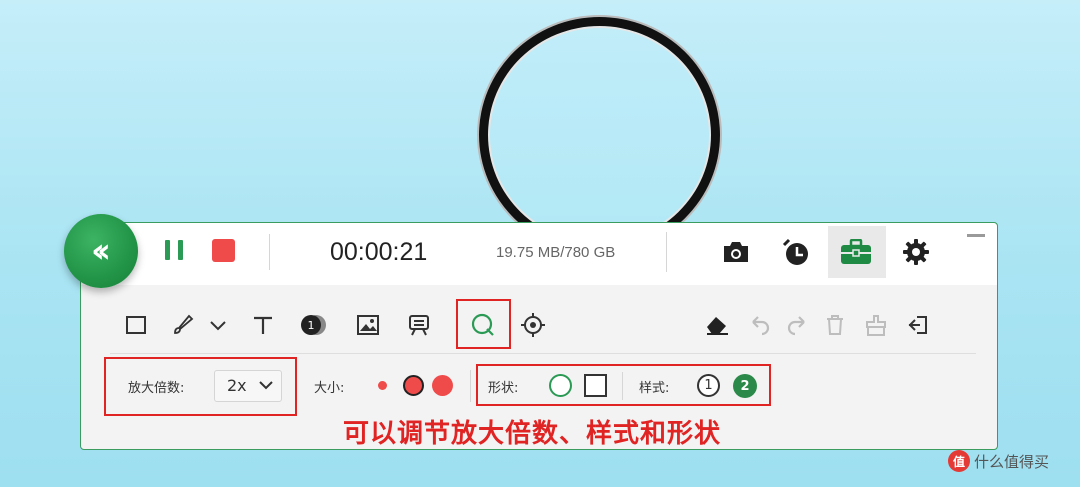  I want to click on toolbox-icon, so click(856, 251).